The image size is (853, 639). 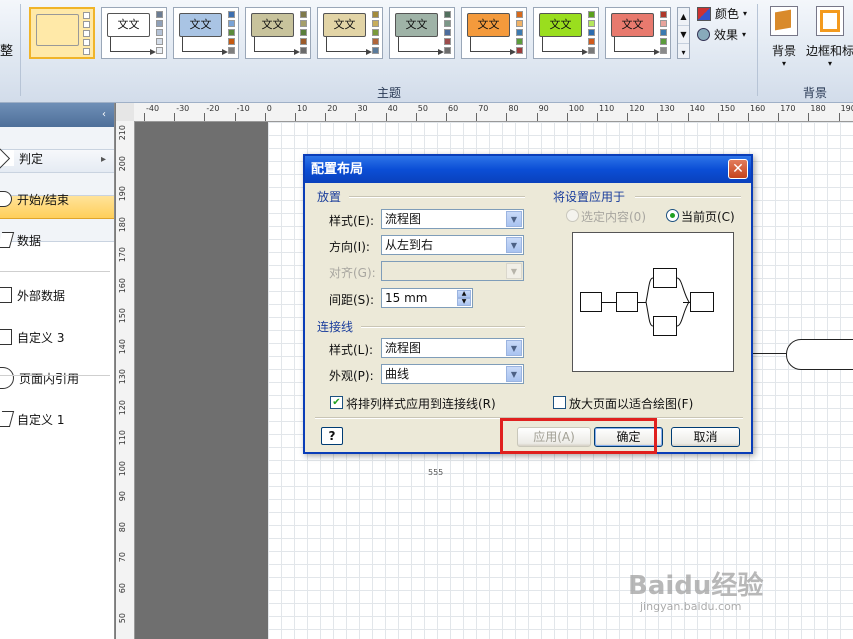 What do you see at coordinates (350, 33) in the screenshot?
I see `theme-tan: 文文` at bounding box center [350, 33].